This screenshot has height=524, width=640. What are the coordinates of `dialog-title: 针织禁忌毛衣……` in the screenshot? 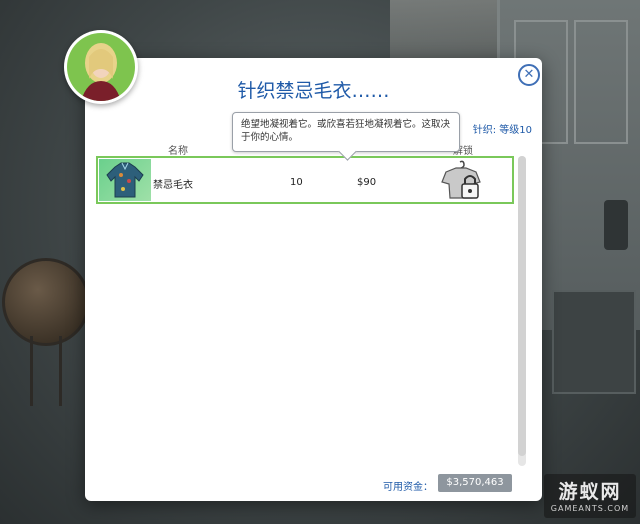 It's located at (313, 91).